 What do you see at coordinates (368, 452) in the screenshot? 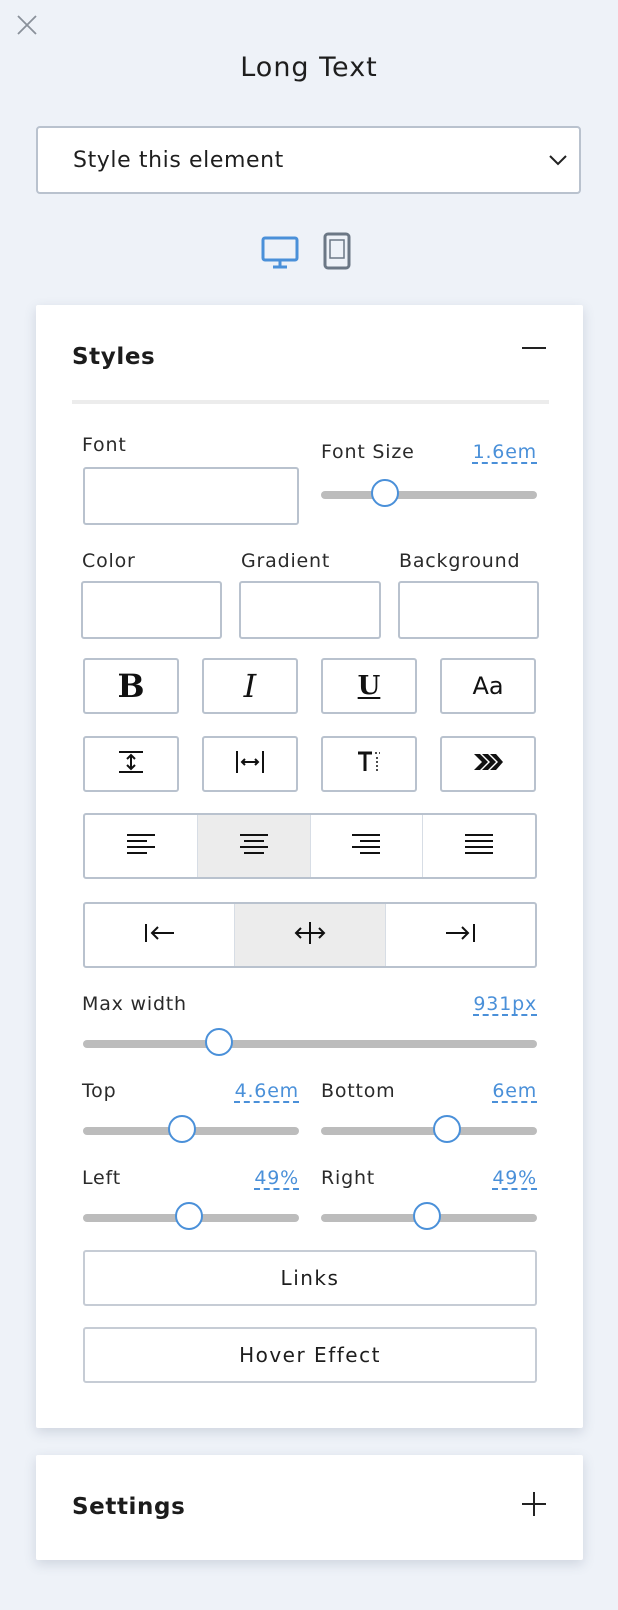
I see `font-size-label: Font Size` at bounding box center [368, 452].